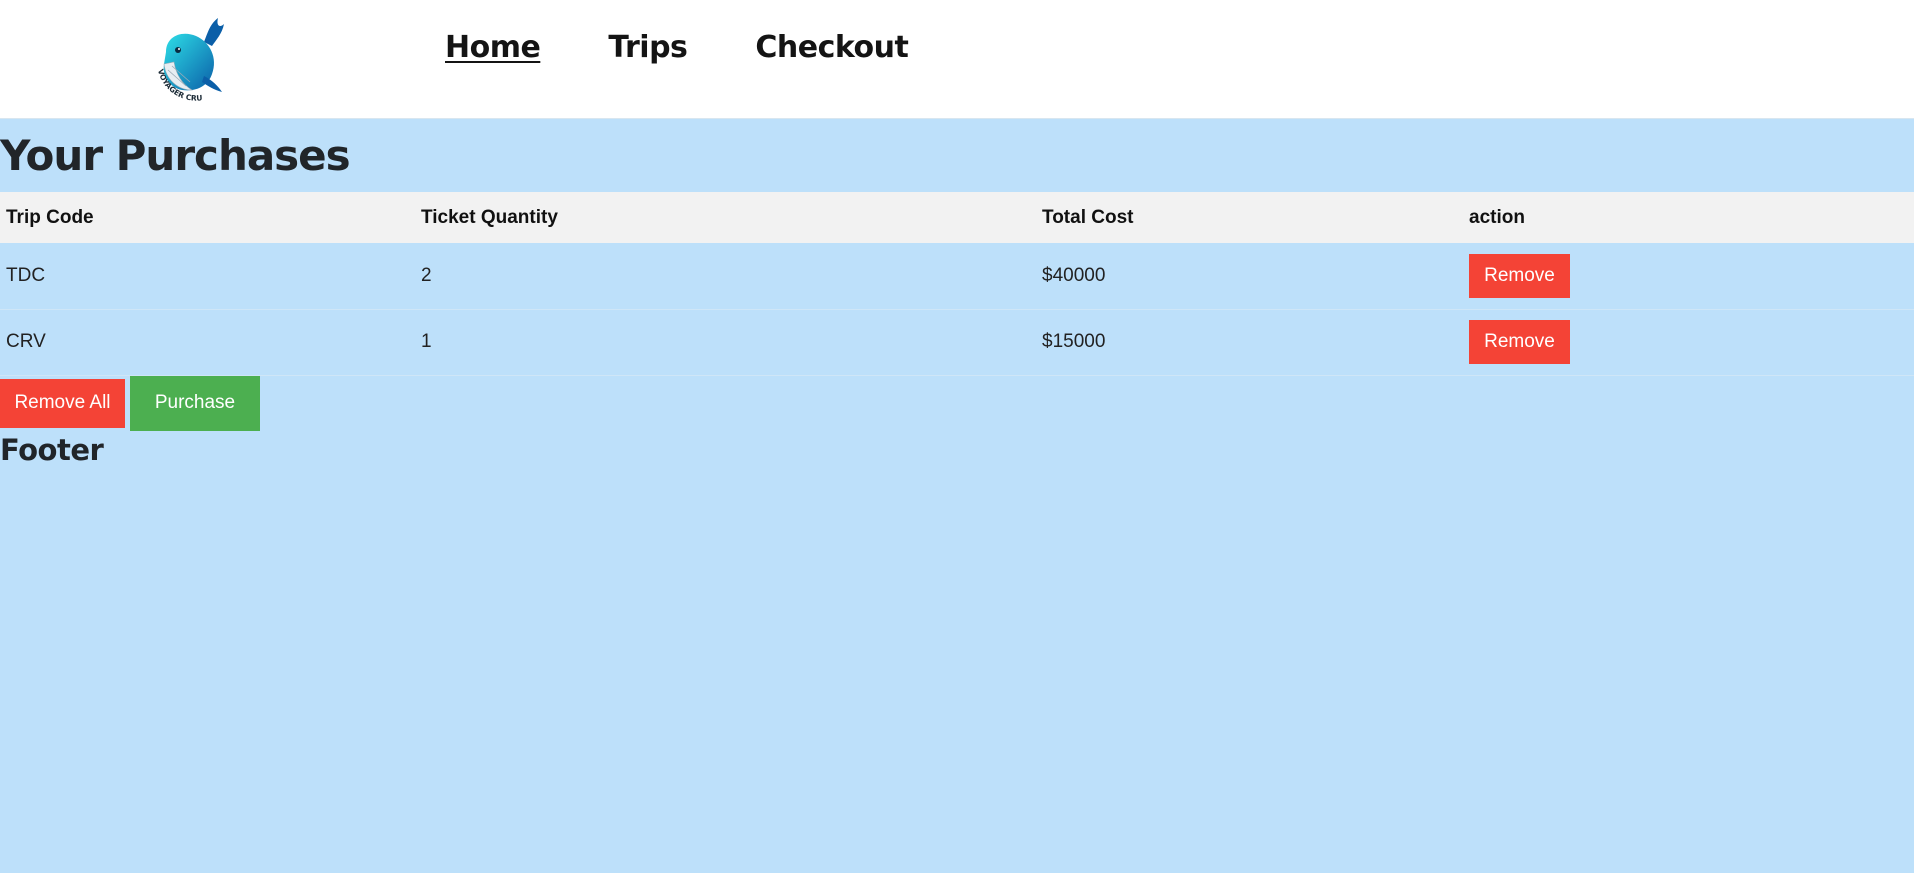 The height and width of the screenshot is (873, 1914). Describe the element at coordinates (493, 47) in the screenshot. I see `nav-home: Home` at that location.